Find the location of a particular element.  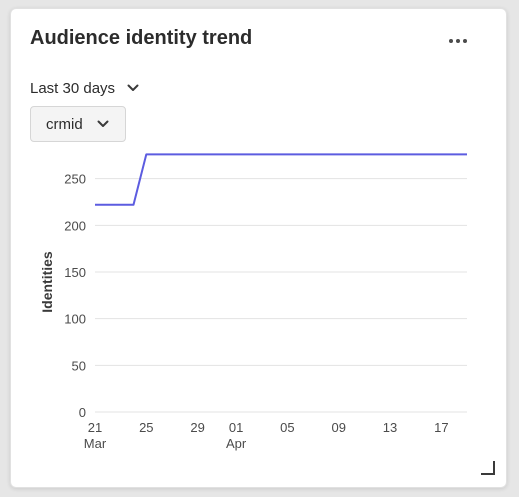

x-tick-label: 29 is located at coordinates (197, 427).